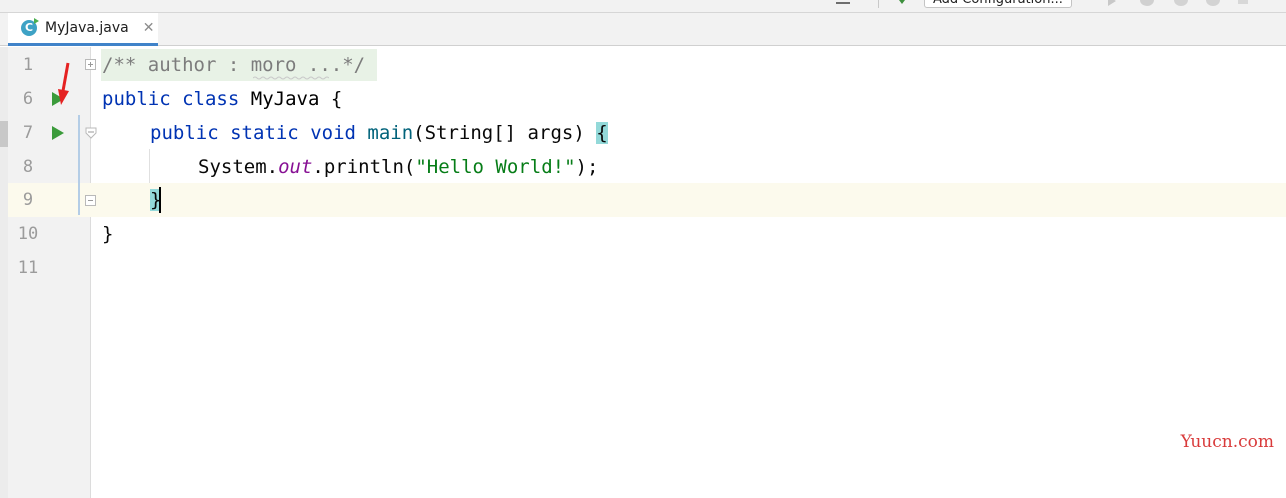  Describe the element at coordinates (643, 29) in the screenshot. I see `editor-tab-bar: C MyJava.java ✕` at that location.